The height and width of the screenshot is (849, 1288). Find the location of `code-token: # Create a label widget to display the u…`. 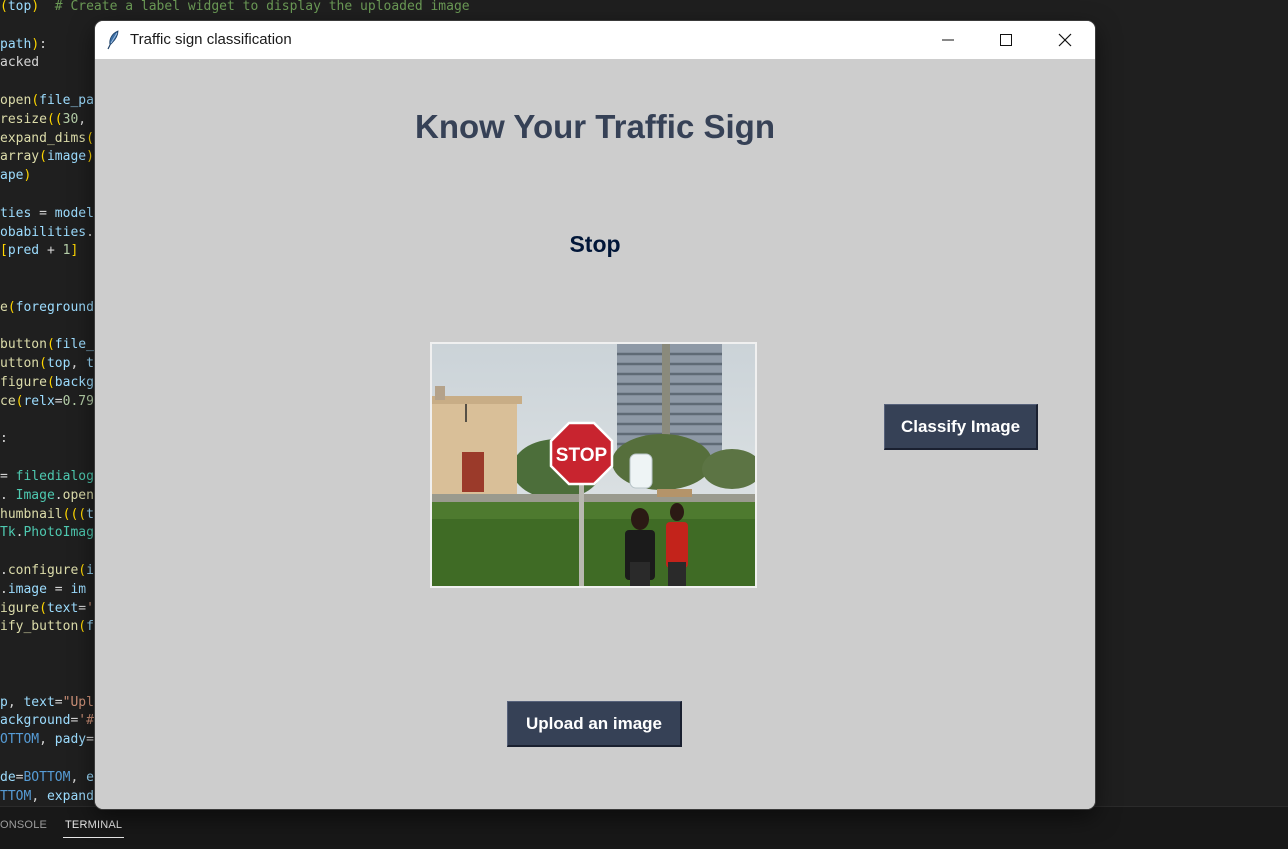

code-token: # Create a label widget to display the u… is located at coordinates (262, 7).